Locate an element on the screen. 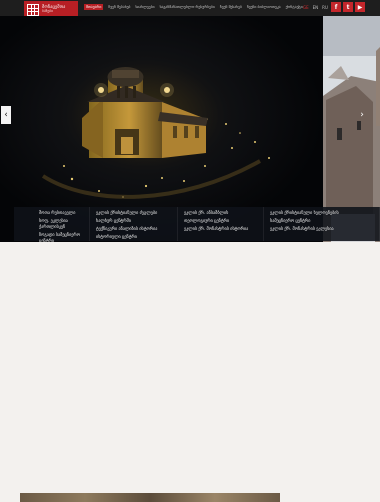  card-line: თეოლოგიური ცენტრი is located at coordinates (207, 221).